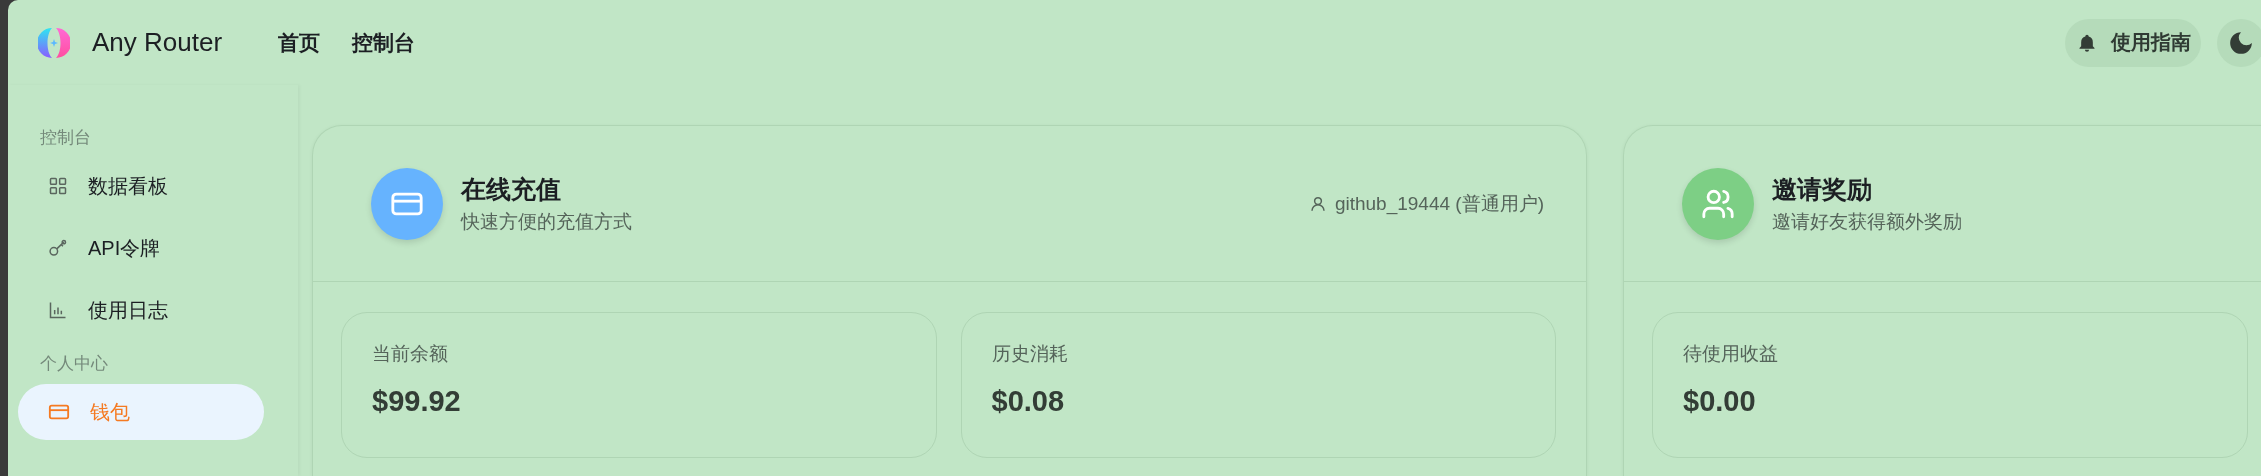  I want to click on grid-icon, so click(58, 186).